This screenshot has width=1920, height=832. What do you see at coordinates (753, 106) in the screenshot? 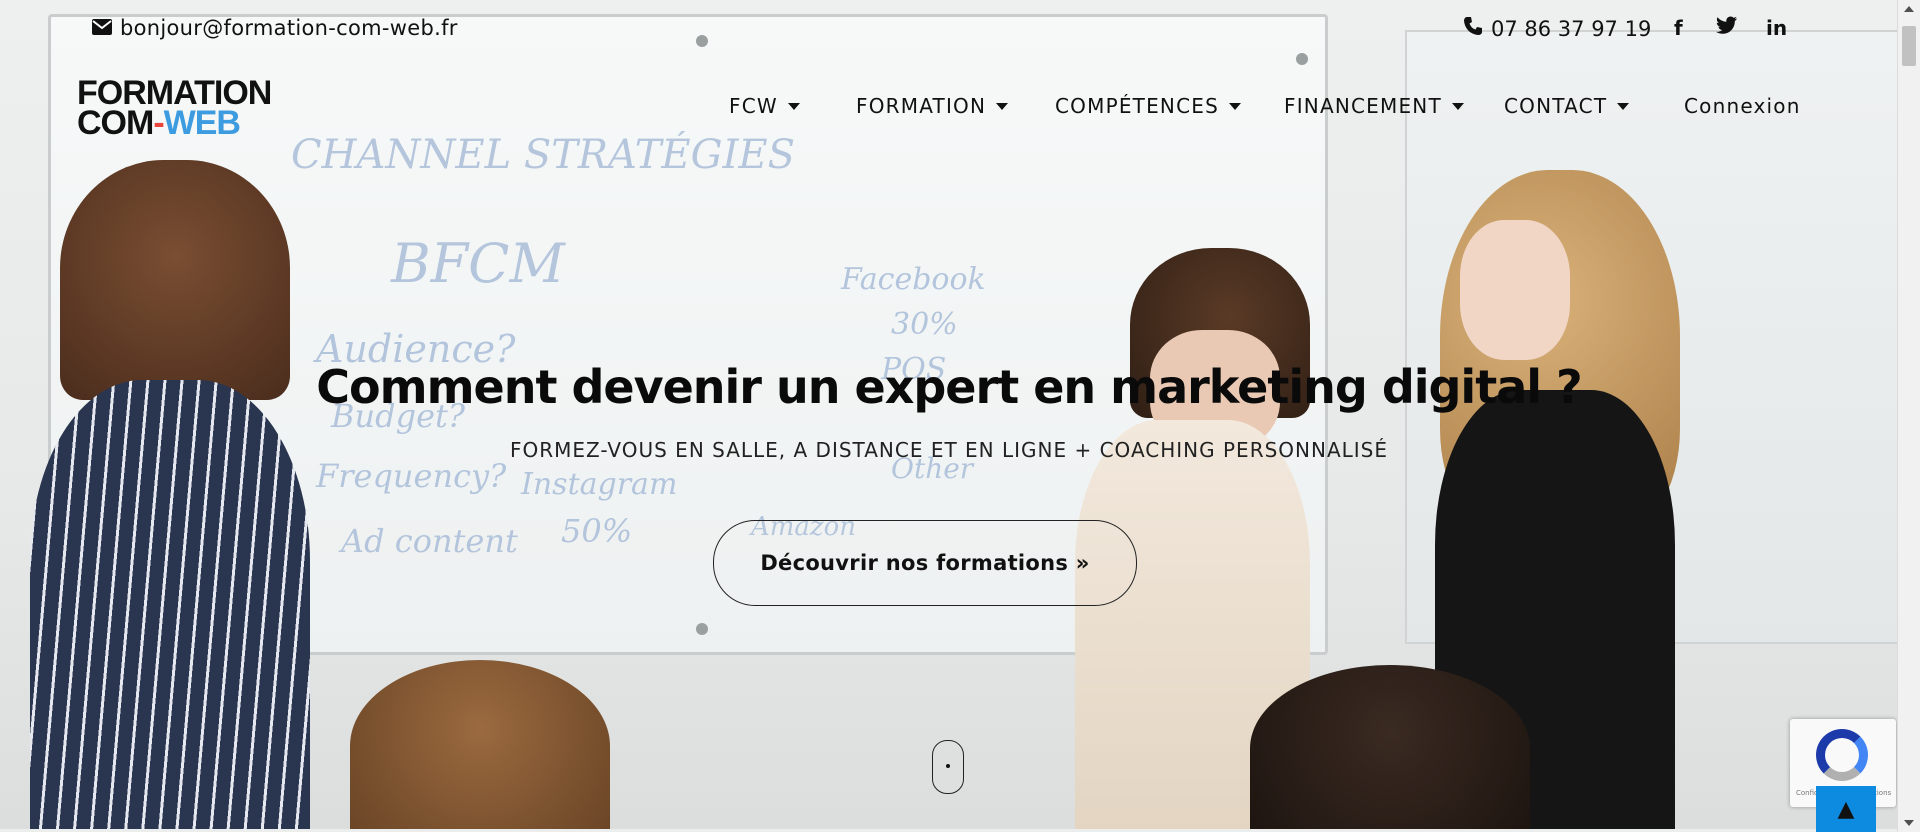
I see `nav-label: FCW` at bounding box center [753, 106].